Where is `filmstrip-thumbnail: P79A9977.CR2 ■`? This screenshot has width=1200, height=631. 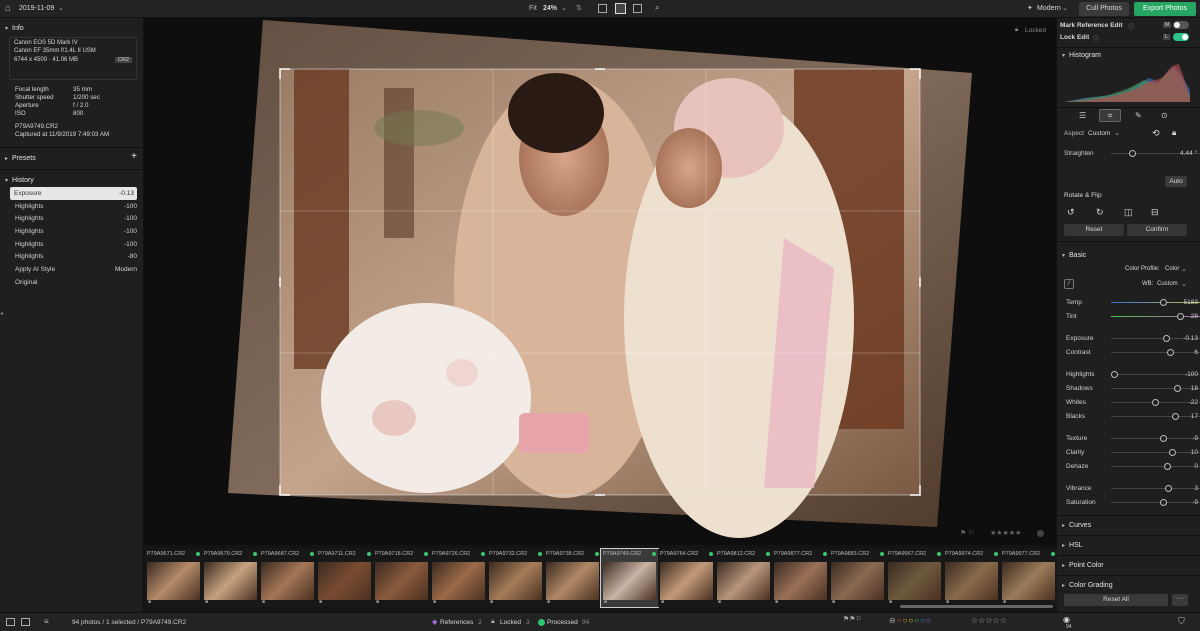
filmstrip-thumbnail: P79A9977.CR2 ■ is located at coordinates (1028, 578).